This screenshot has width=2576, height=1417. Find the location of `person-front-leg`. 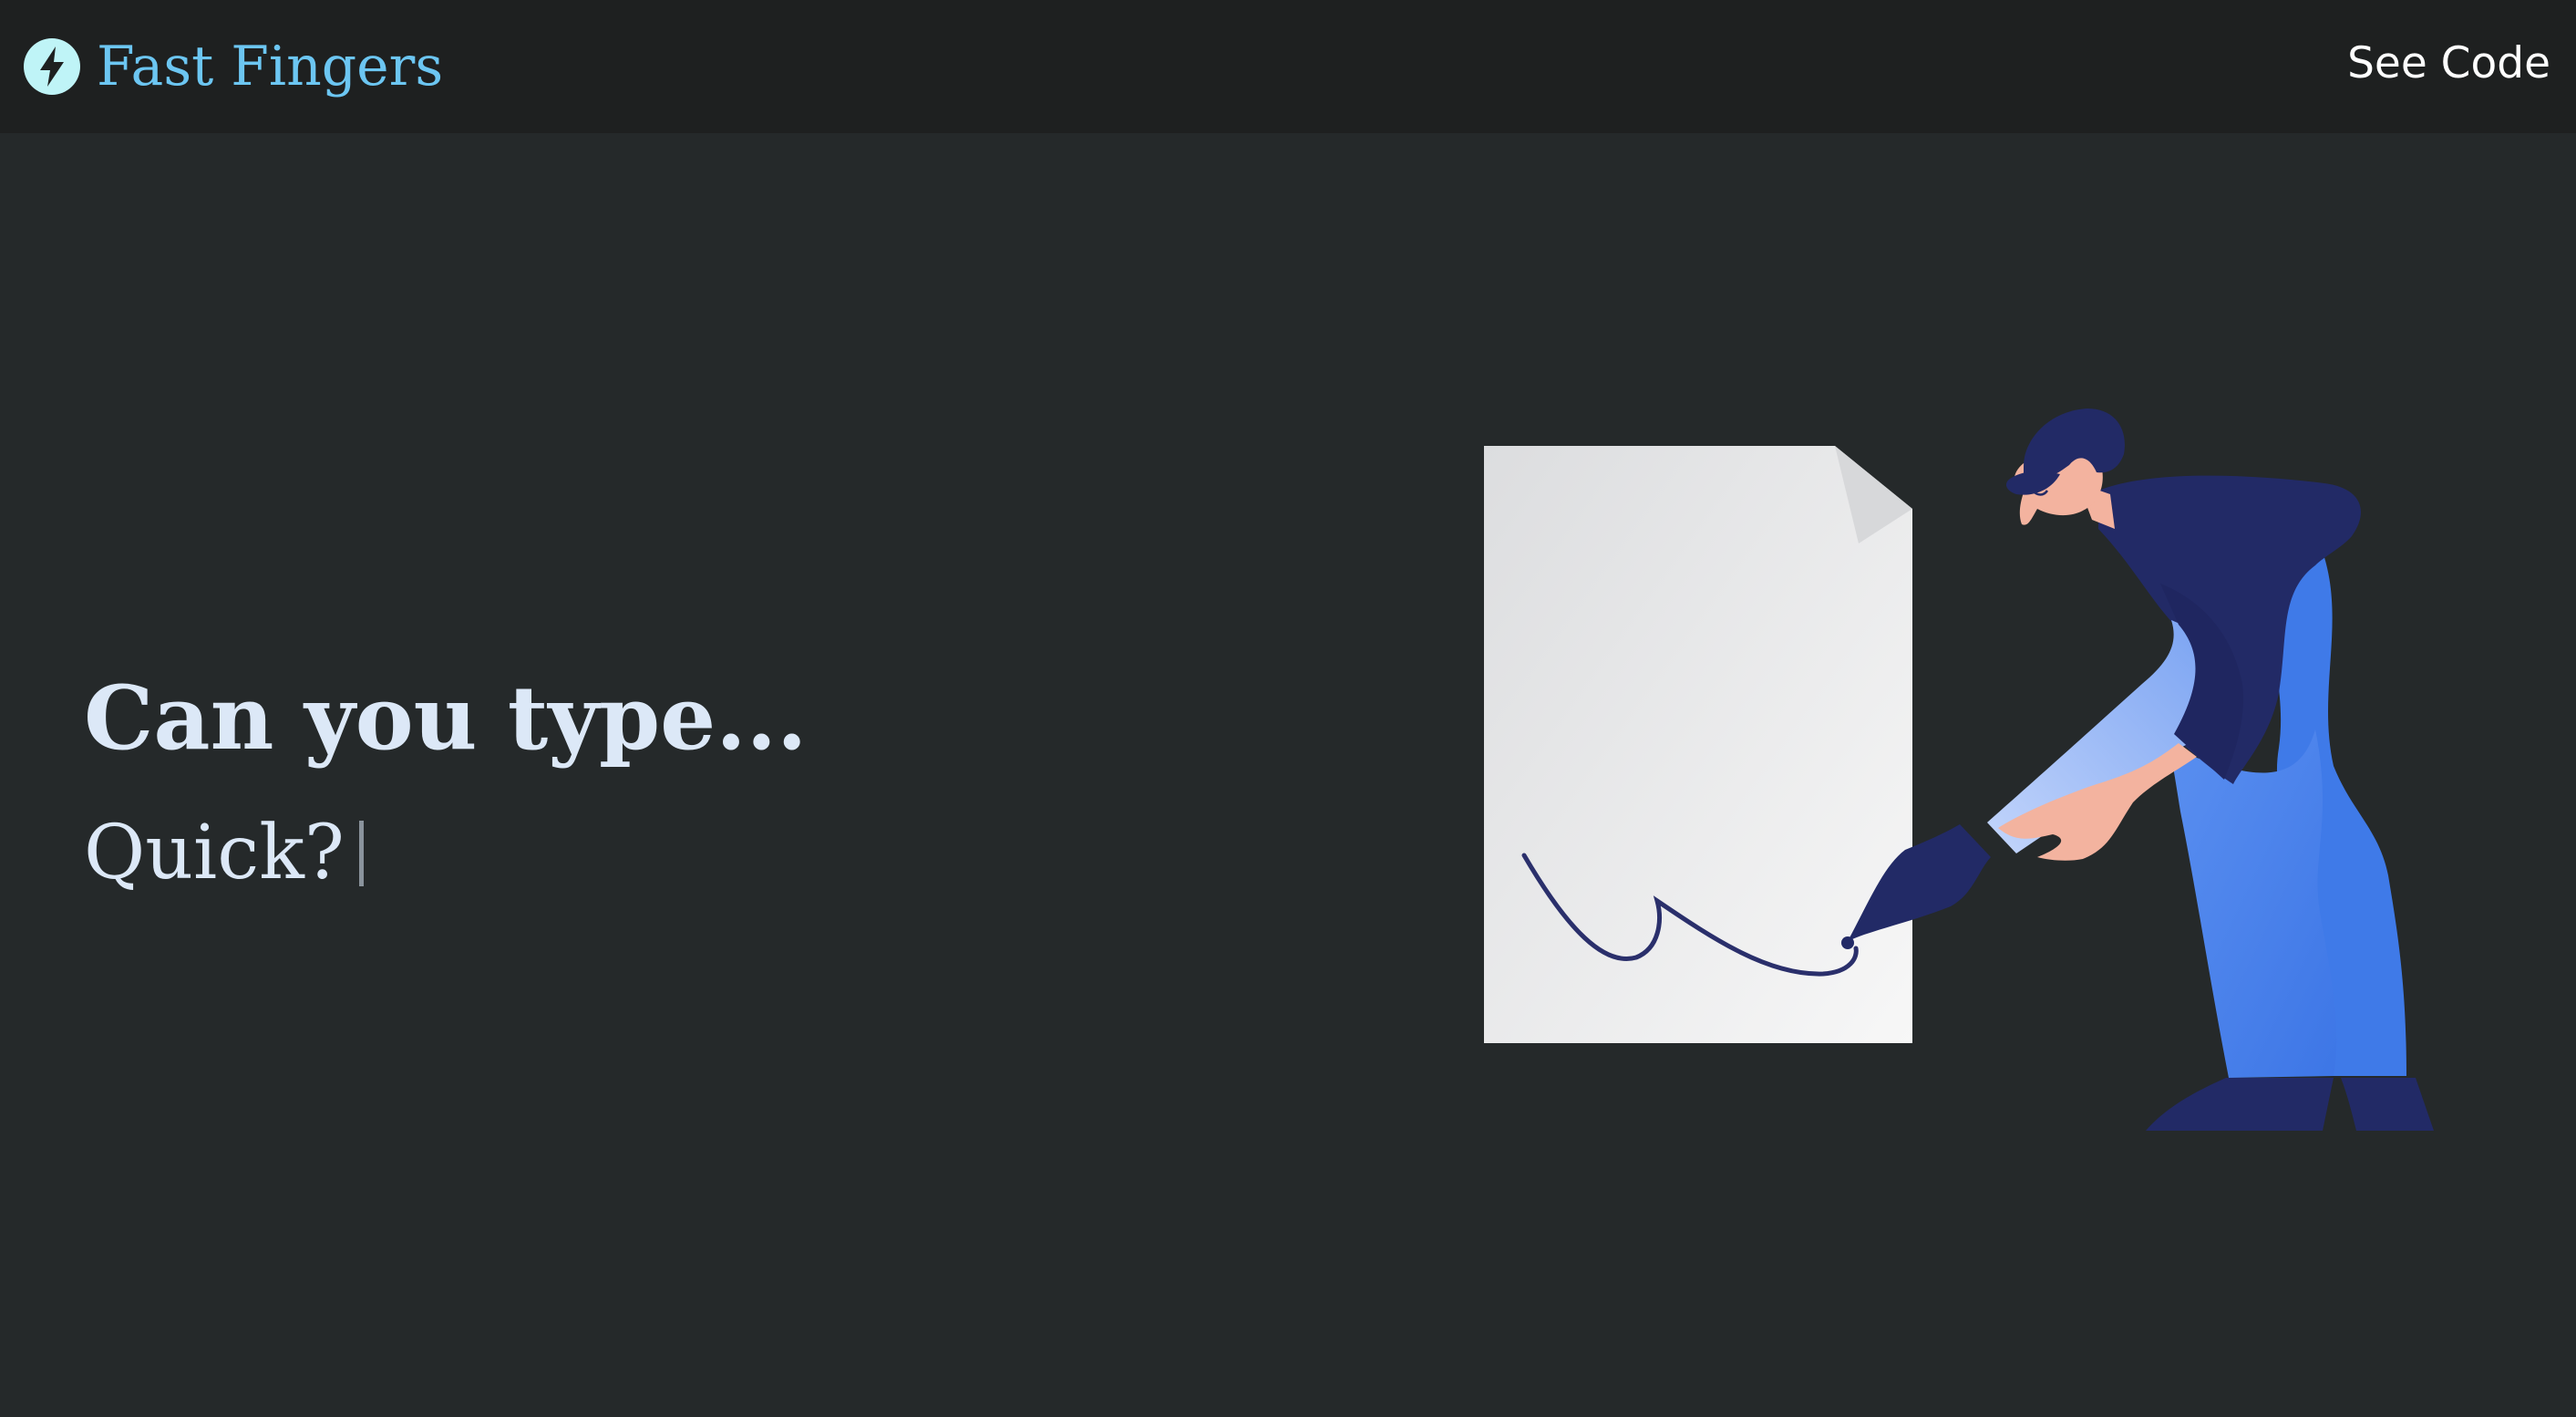

person-front-leg is located at coordinates (2253, 903).